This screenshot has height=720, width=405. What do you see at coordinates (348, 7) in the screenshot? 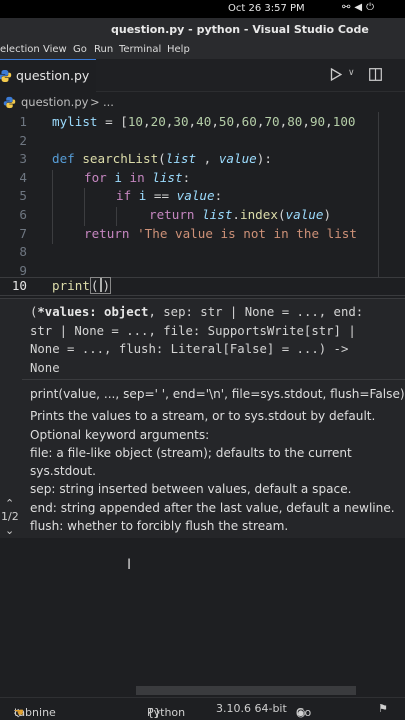
I see `network-icon: ⚯` at bounding box center [348, 7].